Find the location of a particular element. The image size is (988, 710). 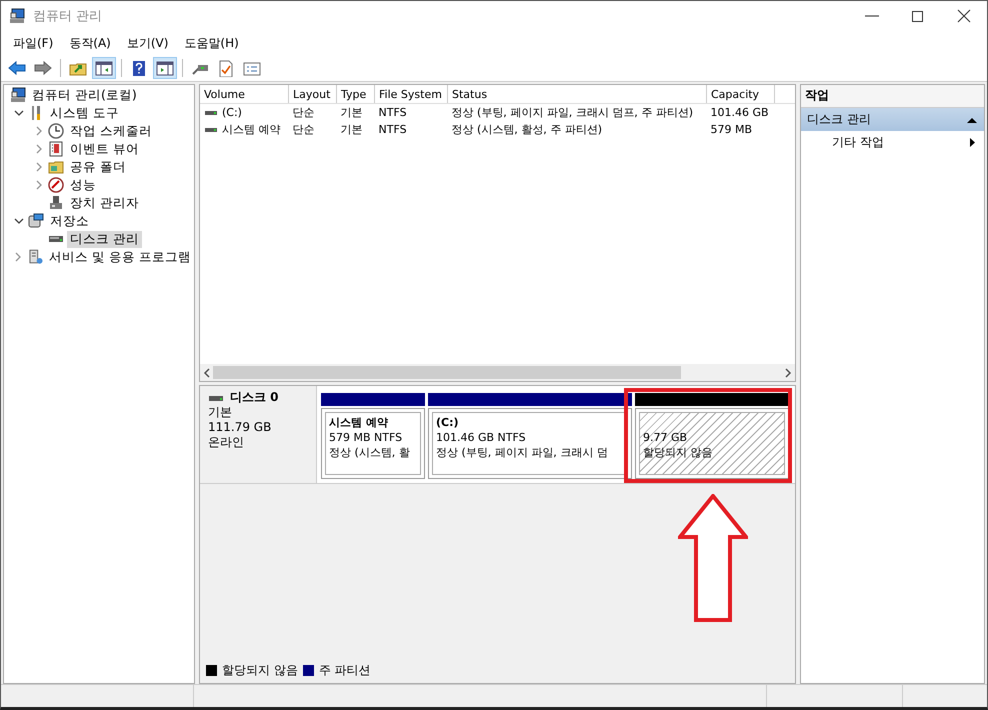

table-cell: 기본 is located at coordinates (355, 112).